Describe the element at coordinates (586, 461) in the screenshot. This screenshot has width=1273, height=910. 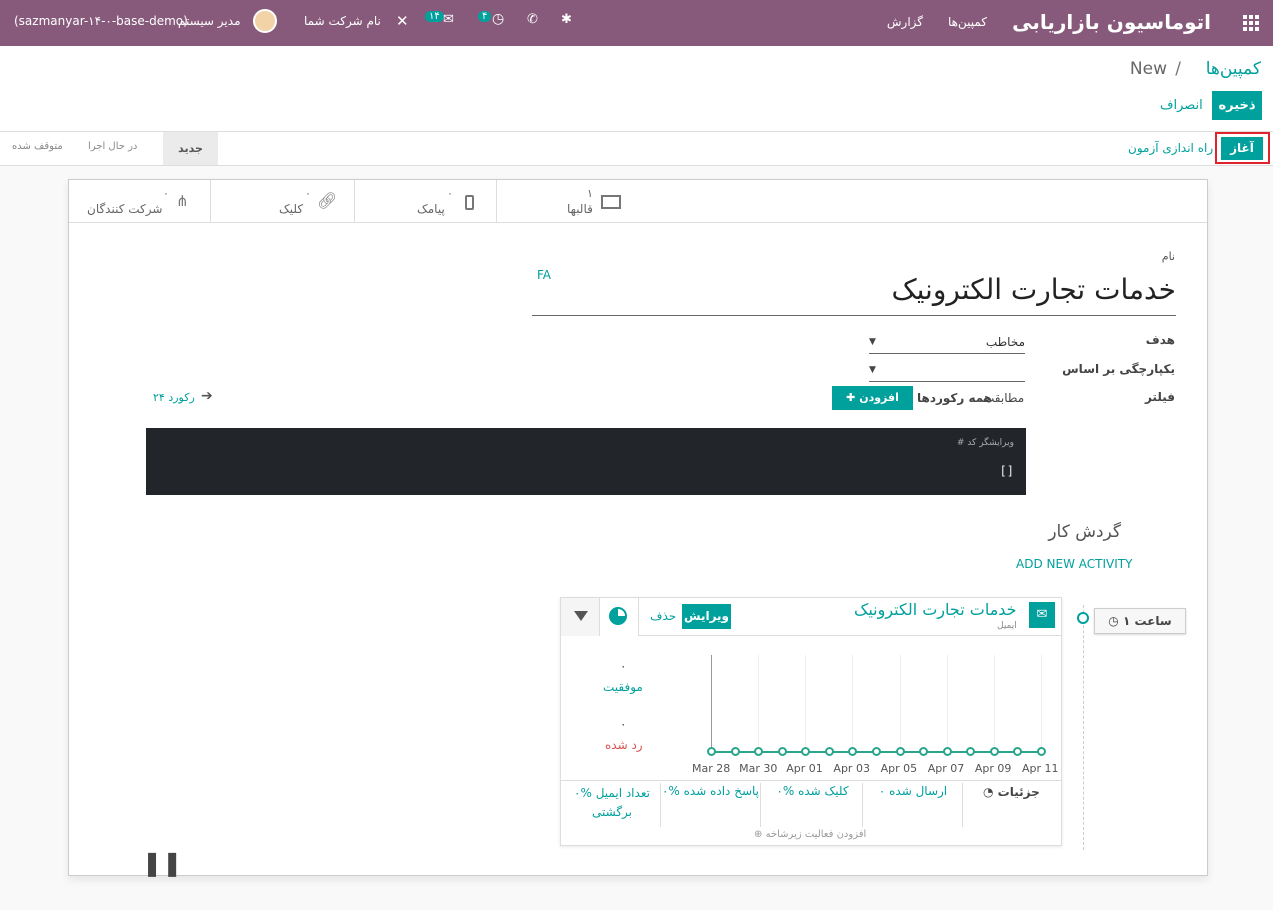
I see `code-editor: # ویرایشگر کد []` at that location.